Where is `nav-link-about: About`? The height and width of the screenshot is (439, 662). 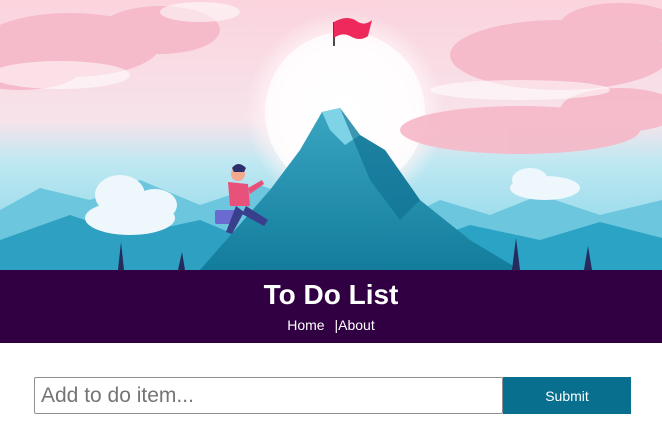
nav-link-about: About is located at coordinates (356, 325).